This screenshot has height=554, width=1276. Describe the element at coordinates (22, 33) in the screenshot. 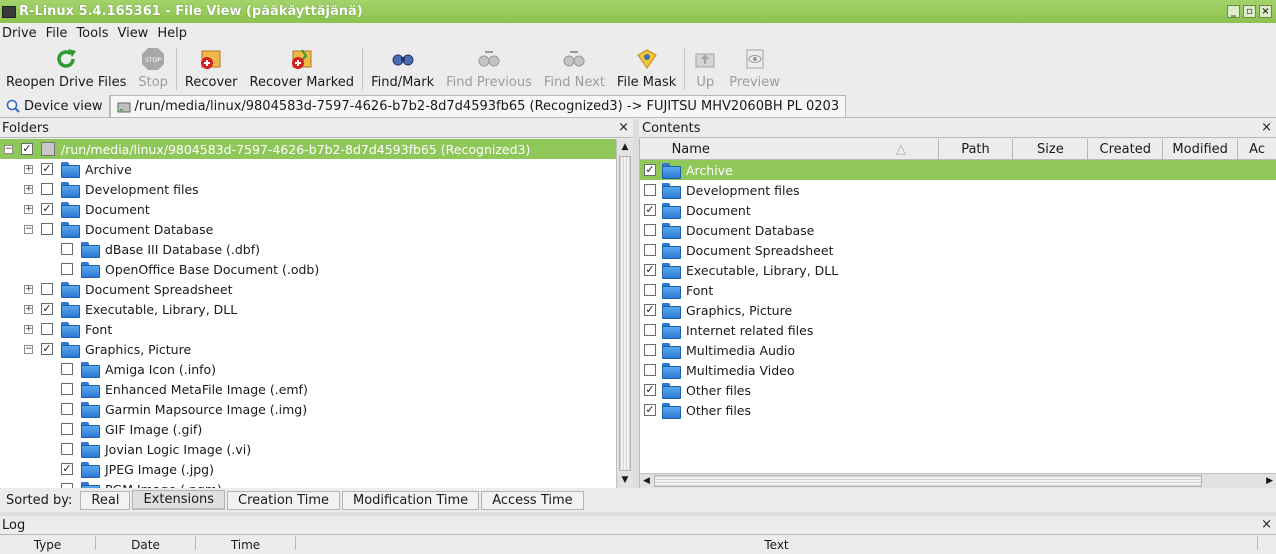

I see `menu-drive: Drive` at that location.